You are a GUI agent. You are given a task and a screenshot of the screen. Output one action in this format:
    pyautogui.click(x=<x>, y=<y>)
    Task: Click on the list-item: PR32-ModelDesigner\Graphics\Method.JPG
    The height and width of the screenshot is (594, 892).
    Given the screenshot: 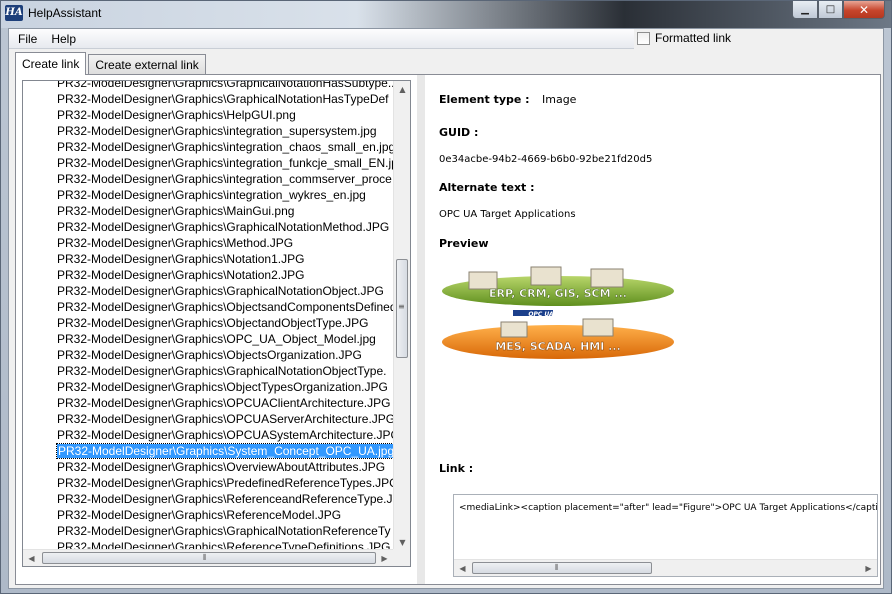 What is the action you would take?
    pyautogui.click(x=209, y=243)
    